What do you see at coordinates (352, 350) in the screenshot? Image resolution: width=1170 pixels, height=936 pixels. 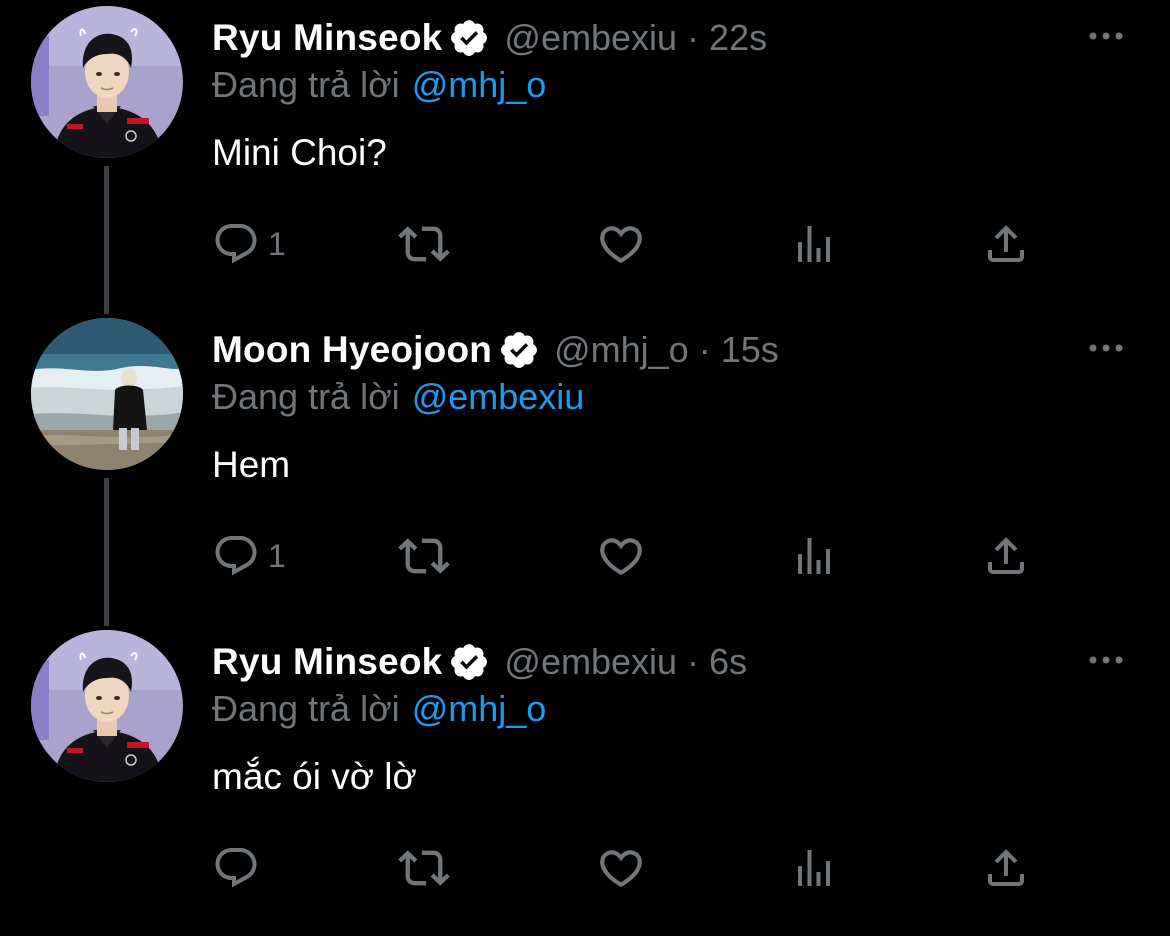 I see `display-name: Moon Hyeojoon` at bounding box center [352, 350].